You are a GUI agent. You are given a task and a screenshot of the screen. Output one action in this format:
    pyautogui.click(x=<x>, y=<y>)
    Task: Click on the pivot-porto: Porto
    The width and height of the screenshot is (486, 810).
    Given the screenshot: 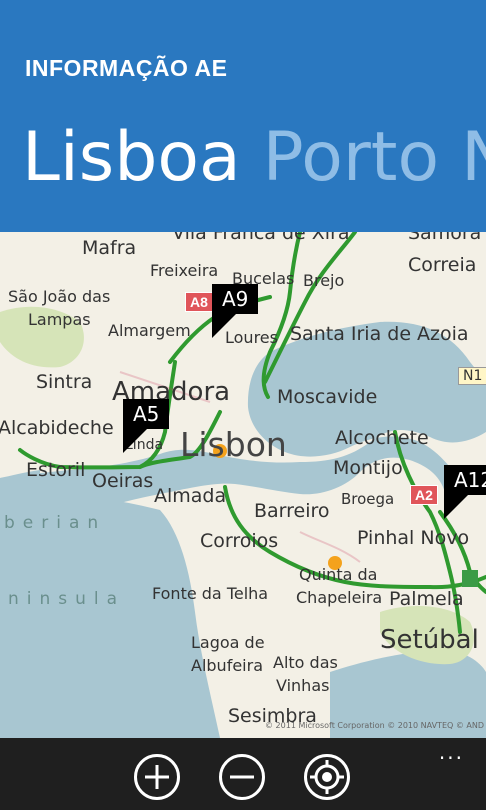 What is the action you would take?
    pyautogui.click(x=351, y=157)
    